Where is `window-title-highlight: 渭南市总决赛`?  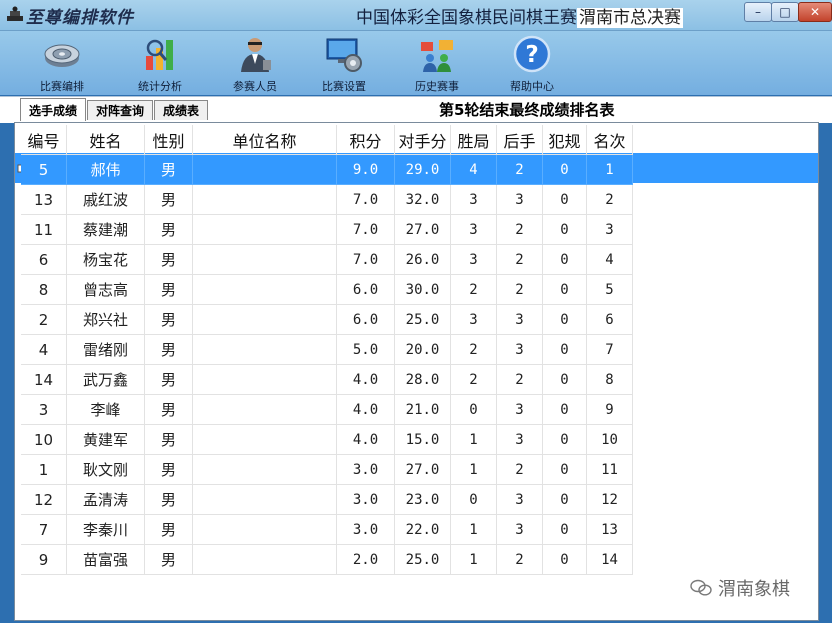
window-title-highlight: 渭南市总决赛 is located at coordinates (630, 18).